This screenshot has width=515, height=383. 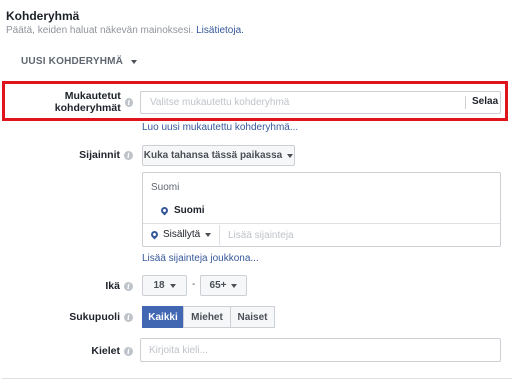 I want to click on location-search-input: Lisää sijainteja, so click(x=261, y=235).